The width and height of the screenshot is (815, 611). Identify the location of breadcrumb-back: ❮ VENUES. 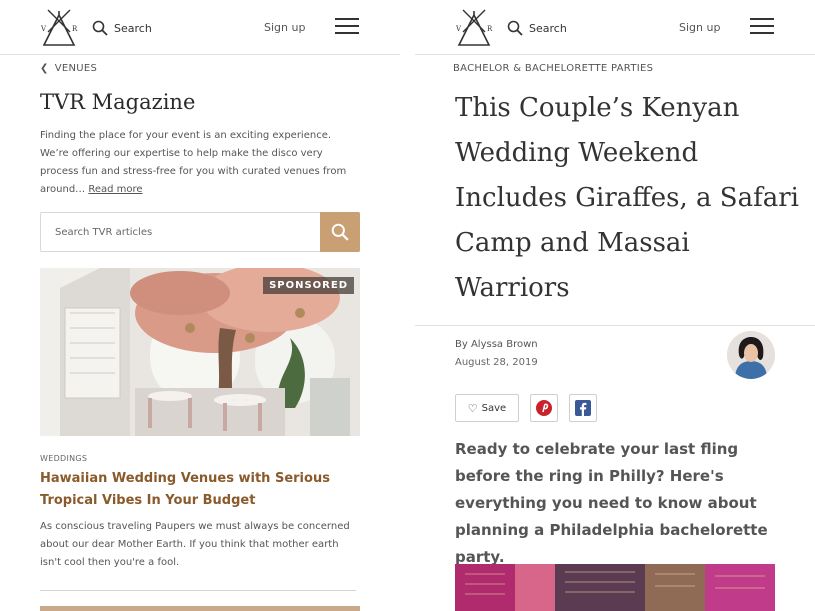
(68, 68).